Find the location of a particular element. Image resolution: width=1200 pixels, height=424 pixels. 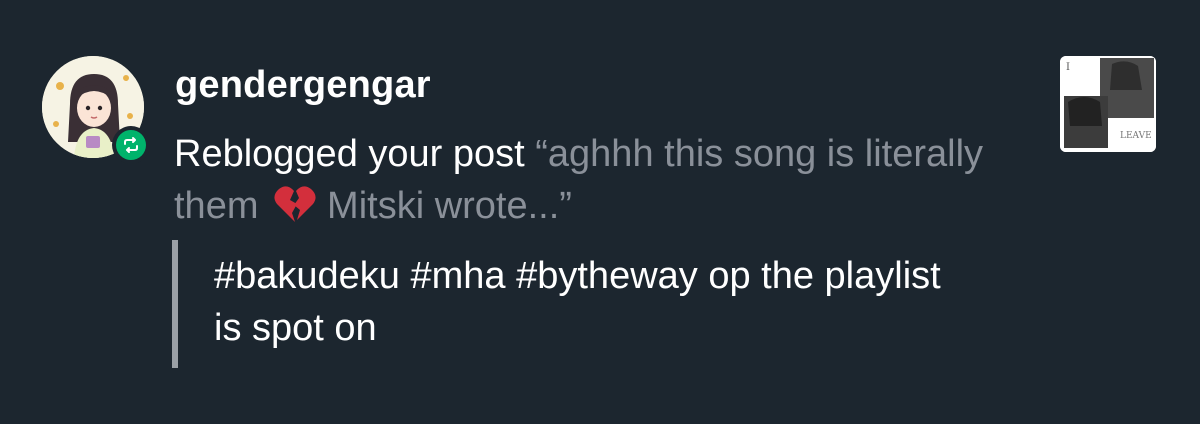

thumbnail-text: LEAVE is located at coordinates (1136, 136).